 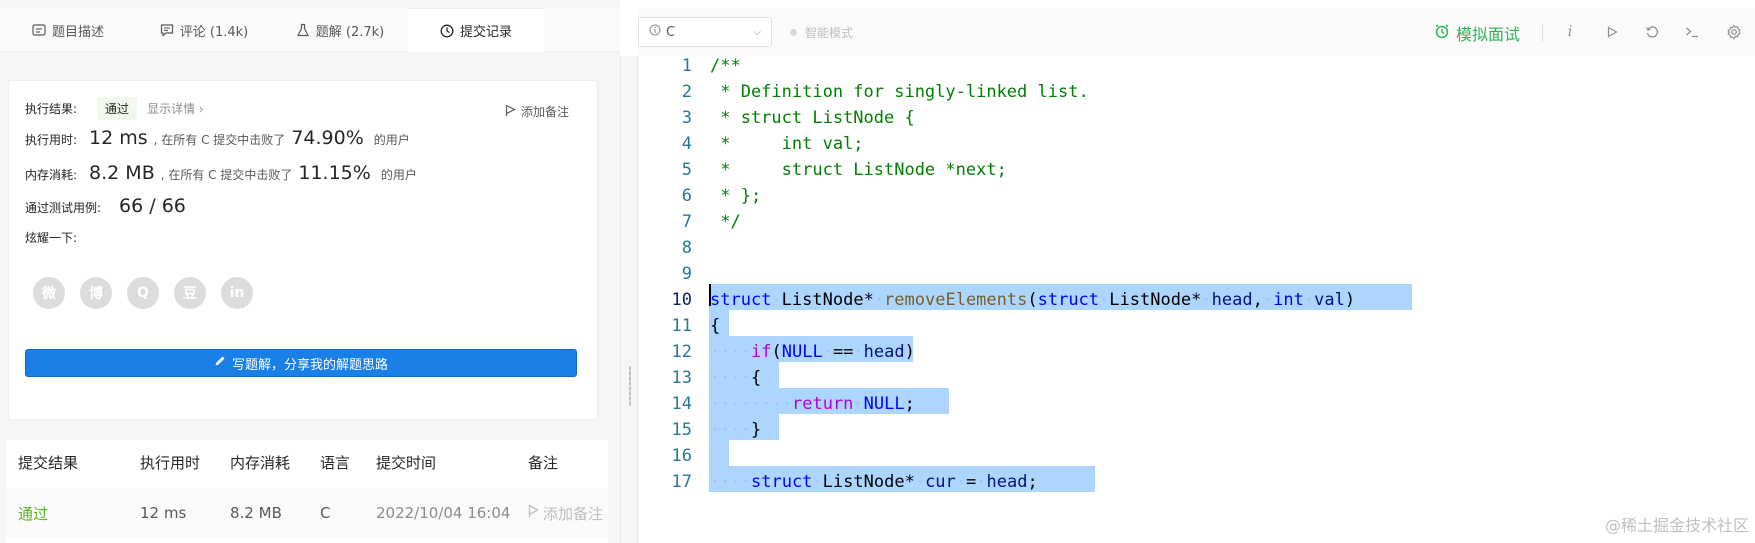 I want to click on line-number: 8, so click(x=686, y=248).